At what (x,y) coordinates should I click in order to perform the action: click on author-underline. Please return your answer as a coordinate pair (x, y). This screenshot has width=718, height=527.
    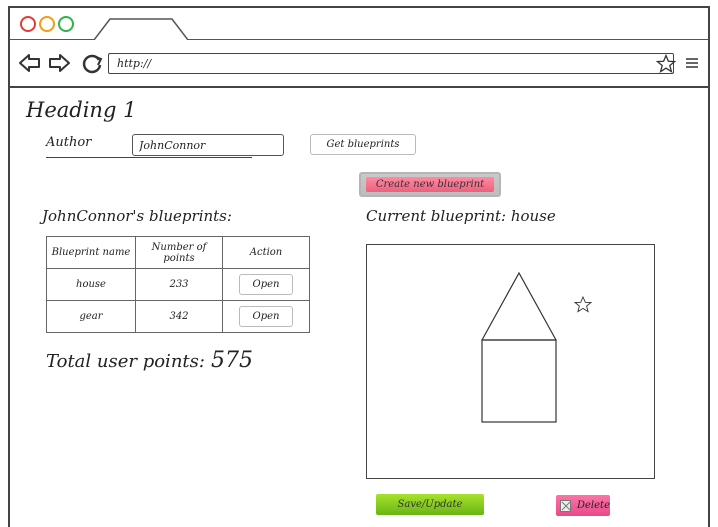
    Looking at the image, I should click on (149, 157).